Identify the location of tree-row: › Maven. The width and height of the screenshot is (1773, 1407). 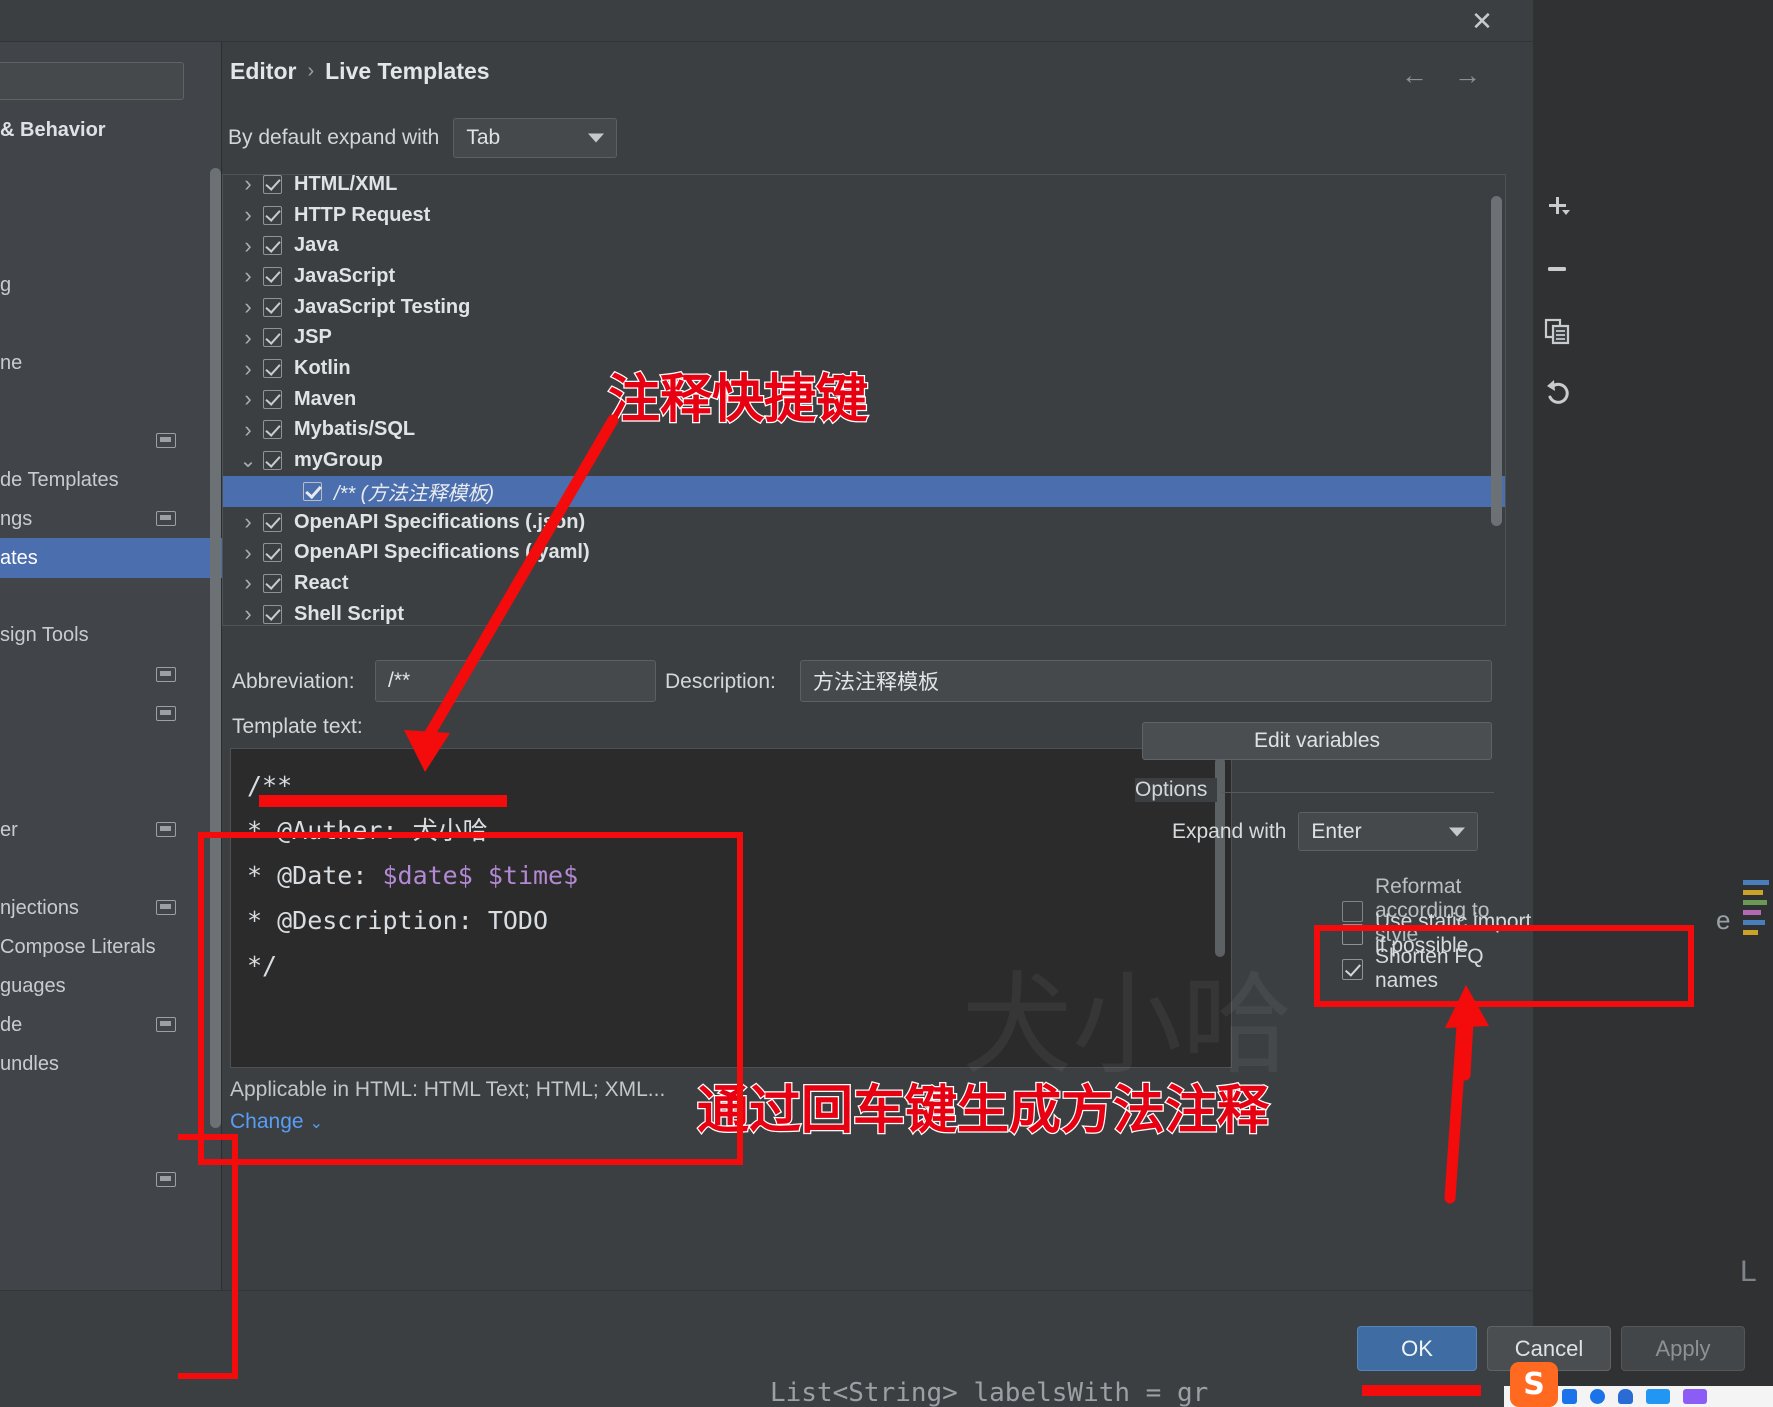
(864, 399).